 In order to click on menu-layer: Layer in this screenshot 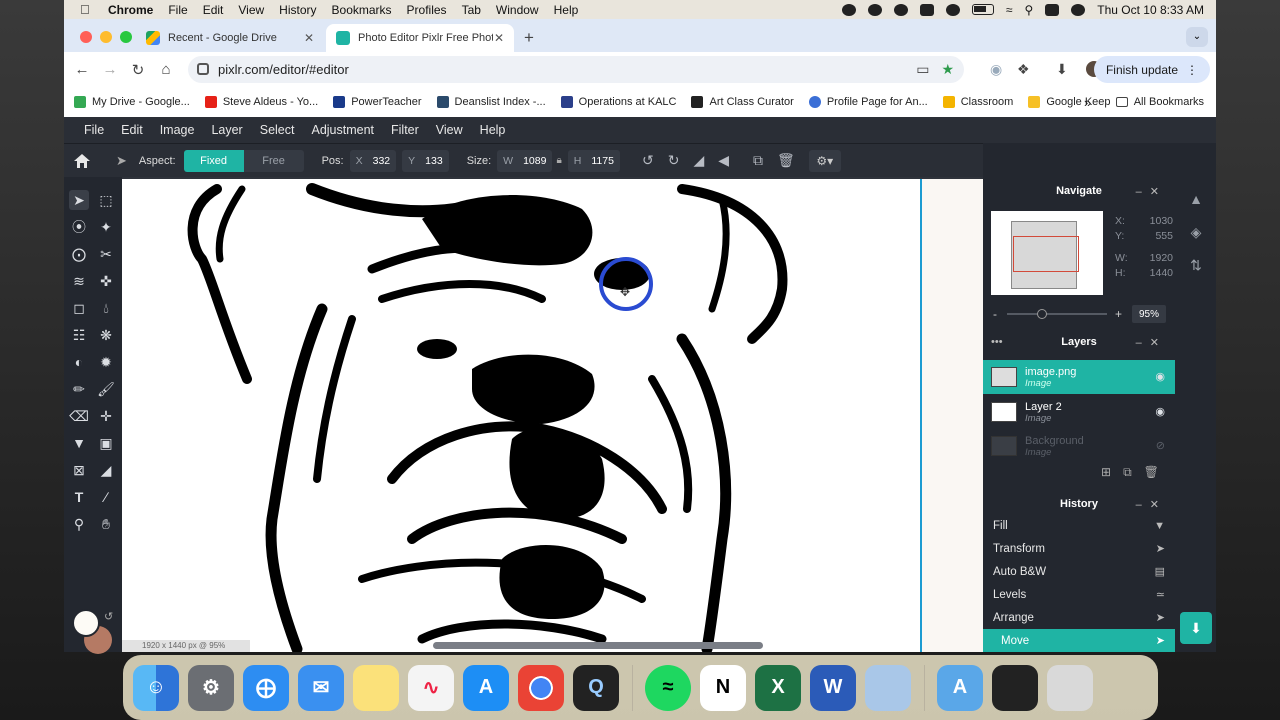, I will do `click(226, 130)`.